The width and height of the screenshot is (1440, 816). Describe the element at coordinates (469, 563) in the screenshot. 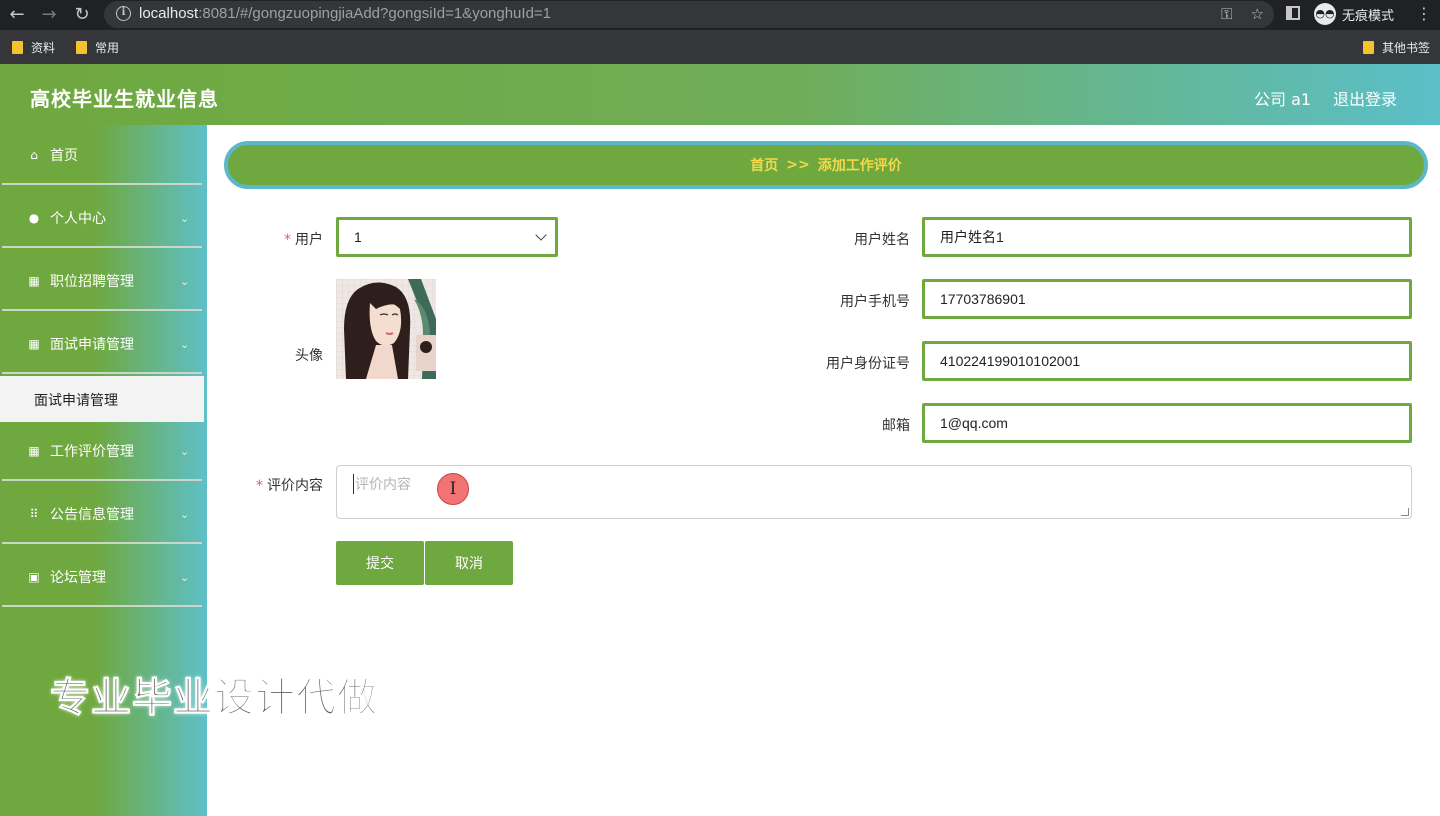

I see `cancel-button: 取消` at that location.